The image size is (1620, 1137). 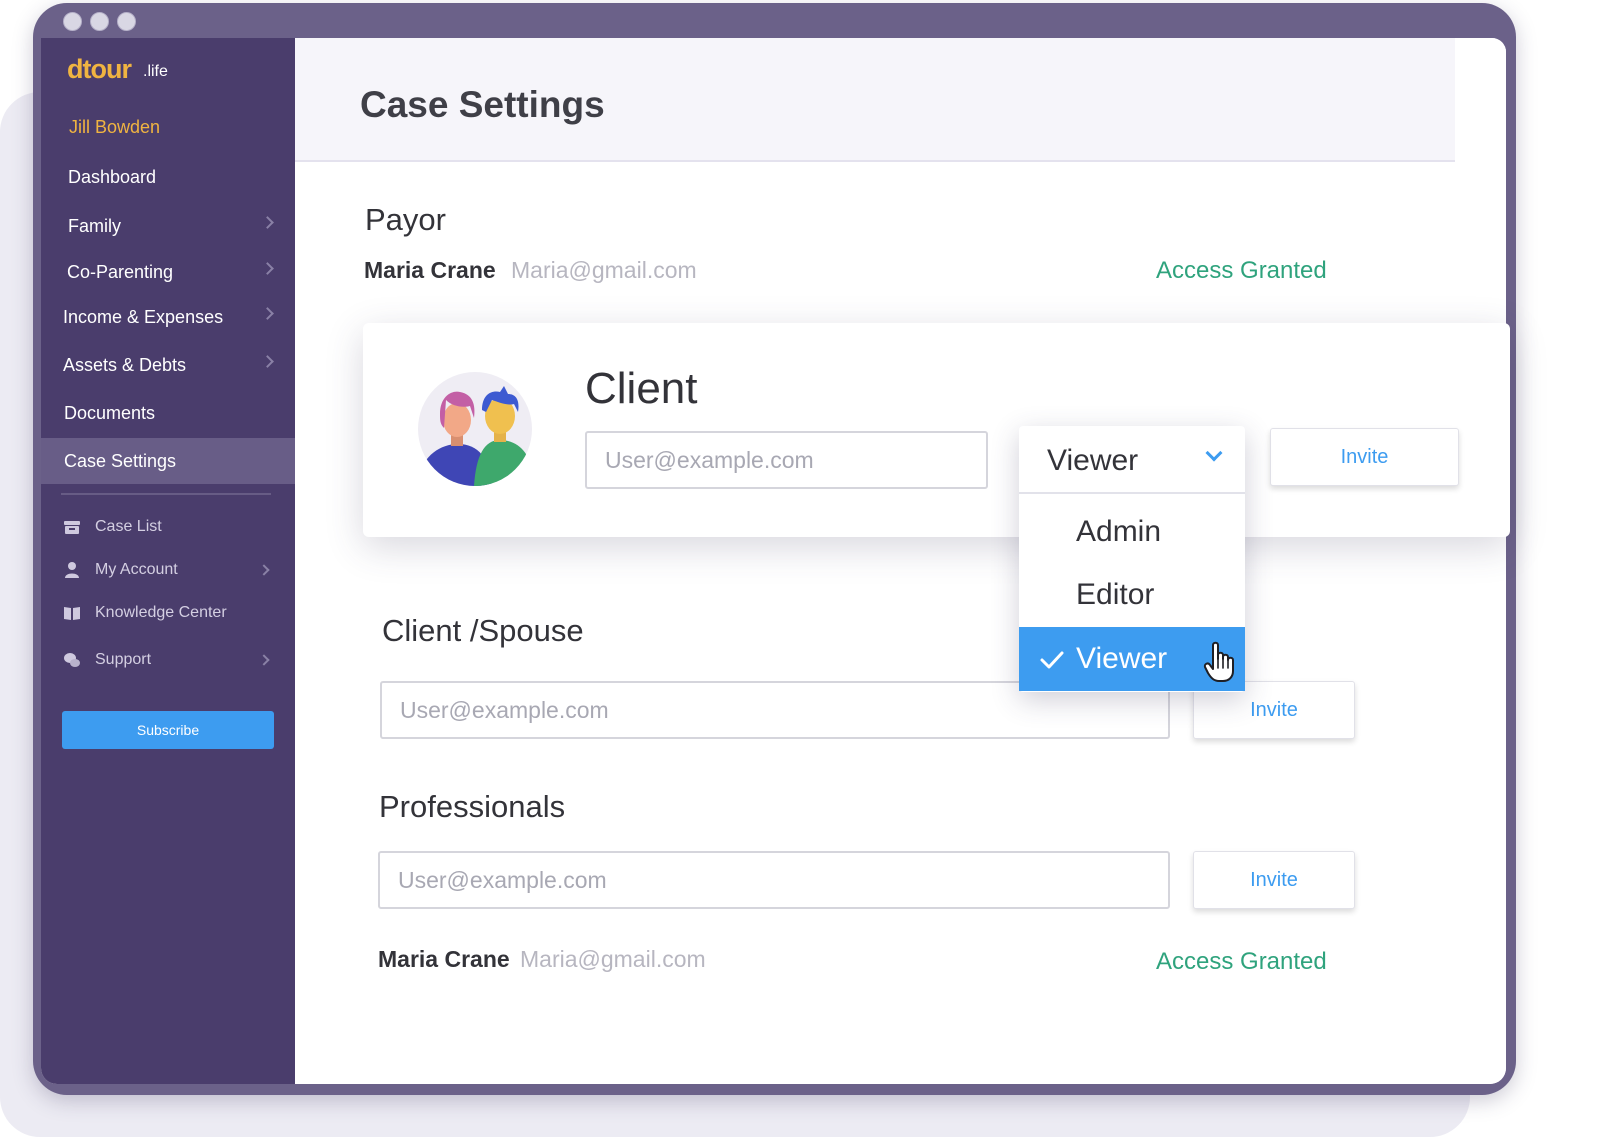 I want to click on window-controls, so click(x=99, y=21).